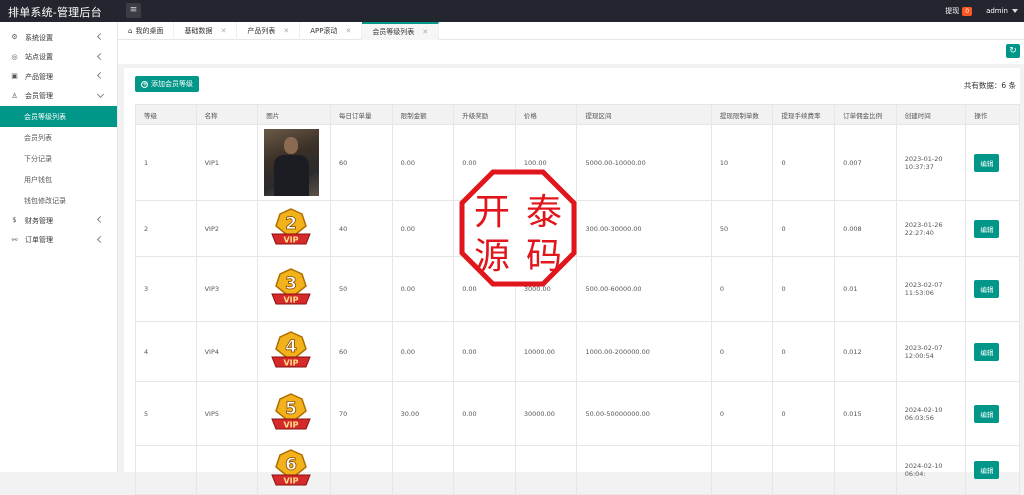 This screenshot has height=495, width=1024. What do you see at coordinates (1013, 51) in the screenshot?
I see `refresh-button: ↻` at bounding box center [1013, 51].